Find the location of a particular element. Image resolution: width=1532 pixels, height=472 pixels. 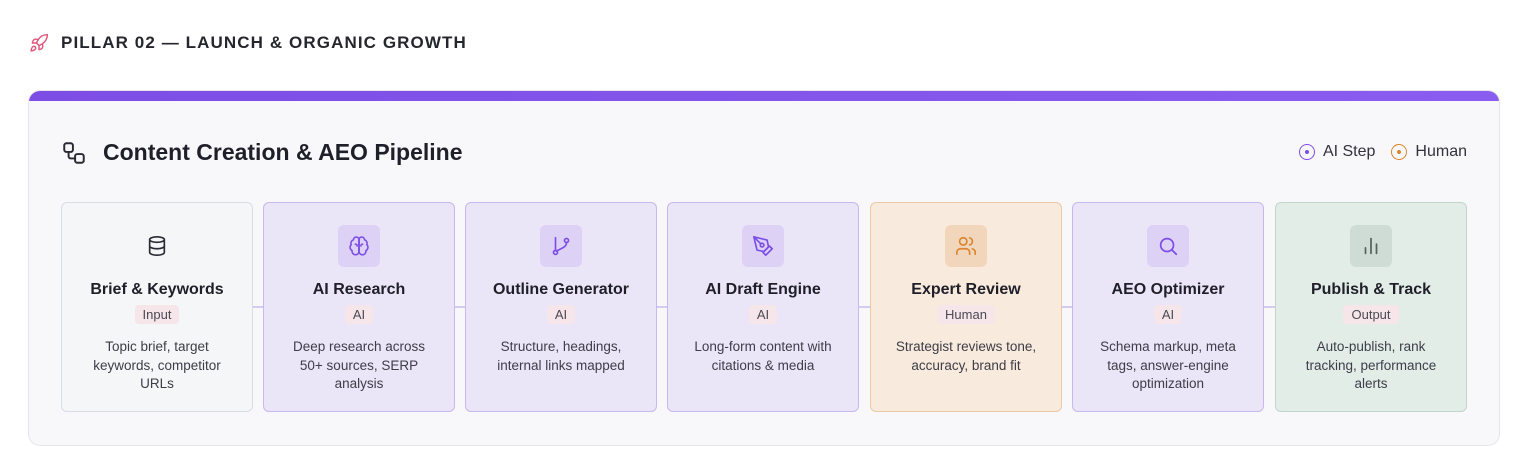

rocket-icon is located at coordinates (39, 43).